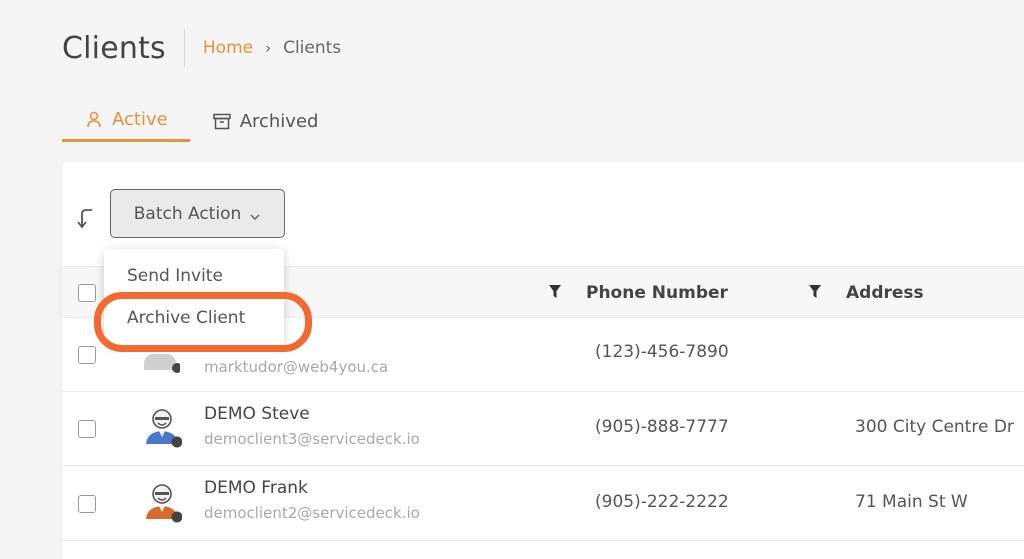  What do you see at coordinates (140, 119) in the screenshot?
I see `tab-active-label: Active` at bounding box center [140, 119].